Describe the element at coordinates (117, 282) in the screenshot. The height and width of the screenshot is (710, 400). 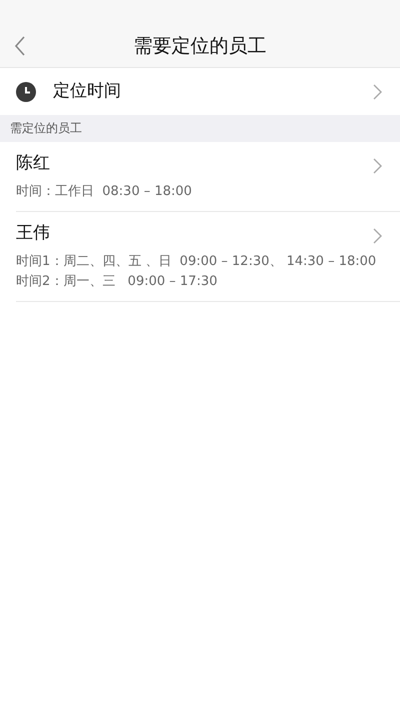
I see `schedule-text: 时间2：周一、三 09:00 – 17:30` at that location.